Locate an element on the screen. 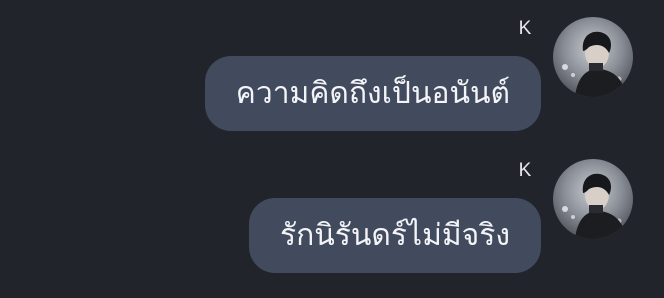 The image size is (664, 298). message-bubble: ความคิดถึงเป็นอนันต์ is located at coordinates (372, 93).